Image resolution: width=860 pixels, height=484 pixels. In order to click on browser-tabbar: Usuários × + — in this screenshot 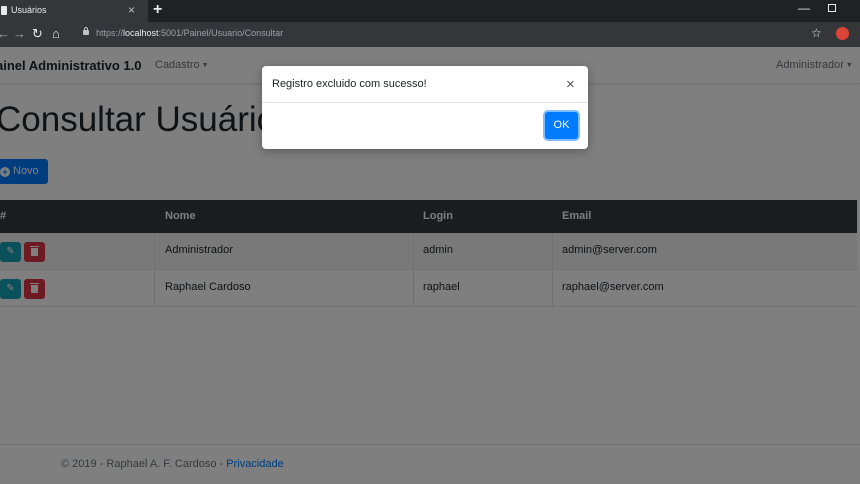, I will do `click(430, 11)`.